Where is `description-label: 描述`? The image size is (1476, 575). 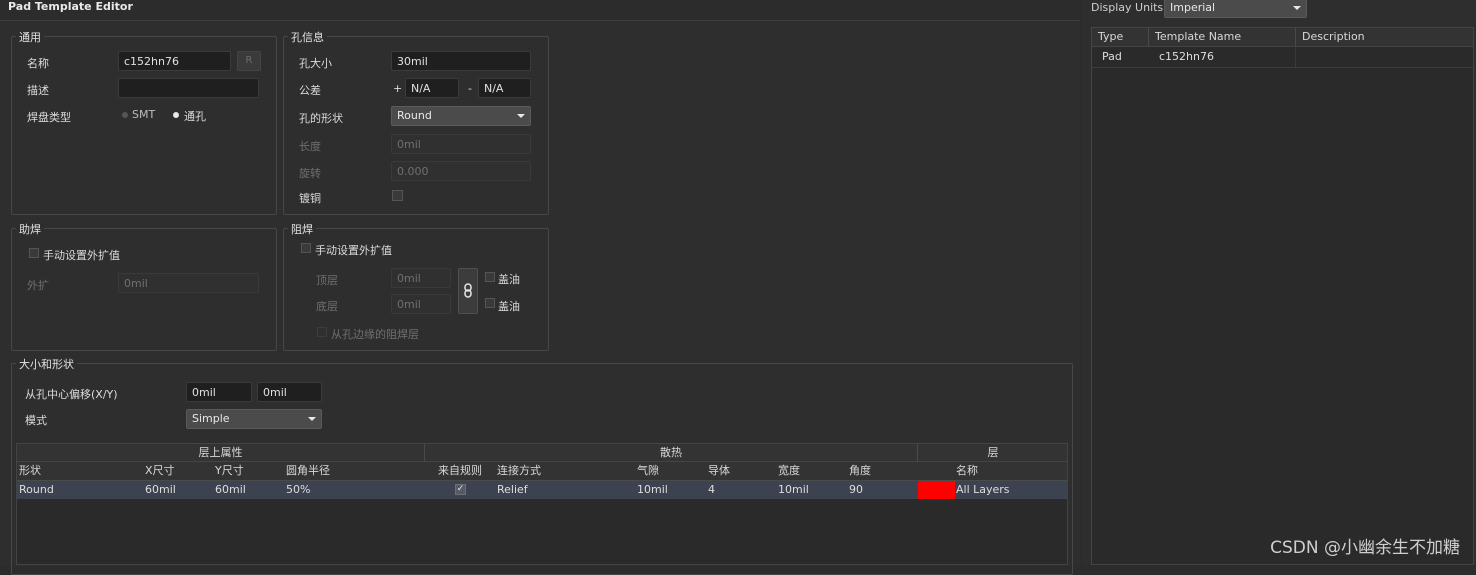 description-label: 描述 is located at coordinates (38, 90).